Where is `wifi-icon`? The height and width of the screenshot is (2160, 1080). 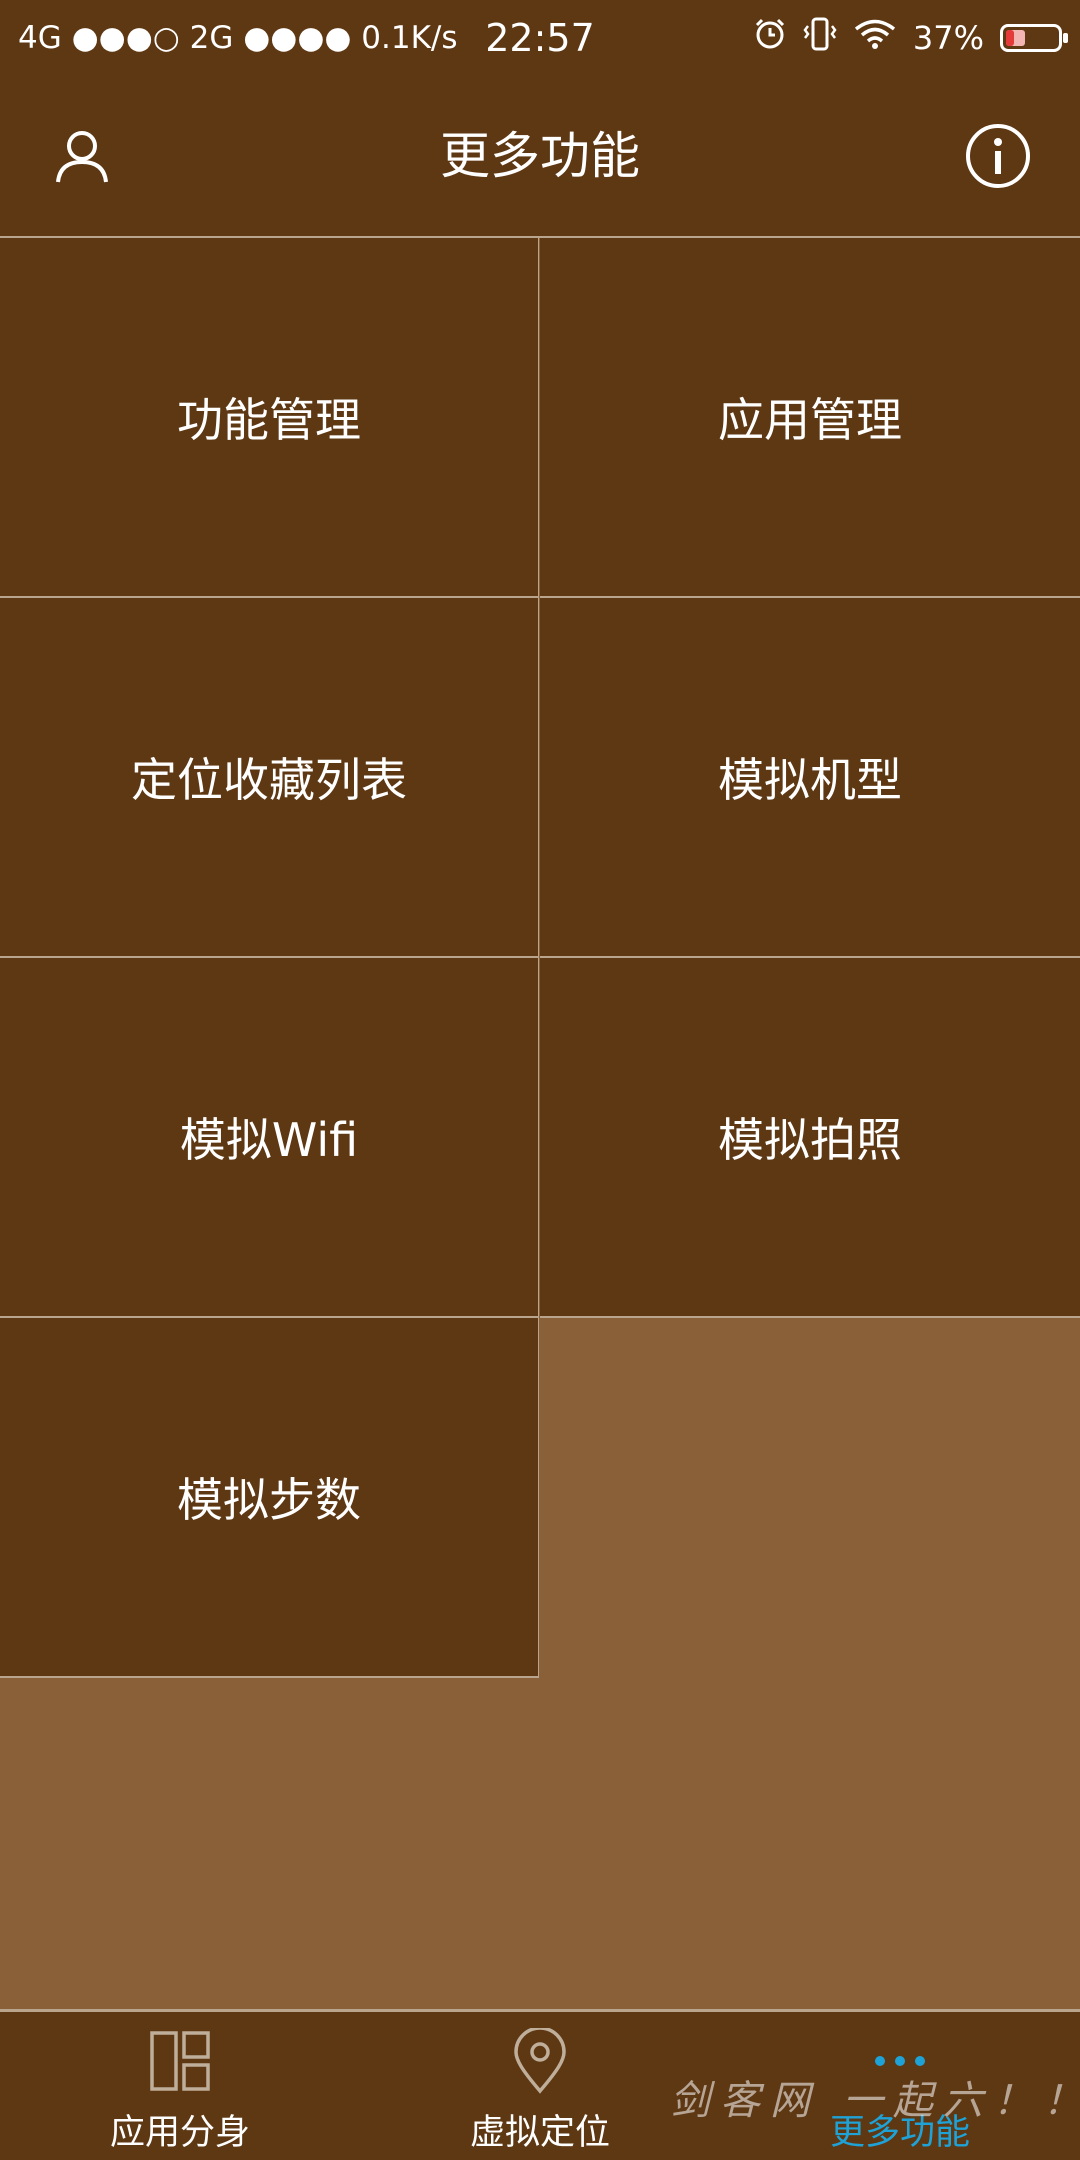
wifi-icon is located at coordinates (875, 38).